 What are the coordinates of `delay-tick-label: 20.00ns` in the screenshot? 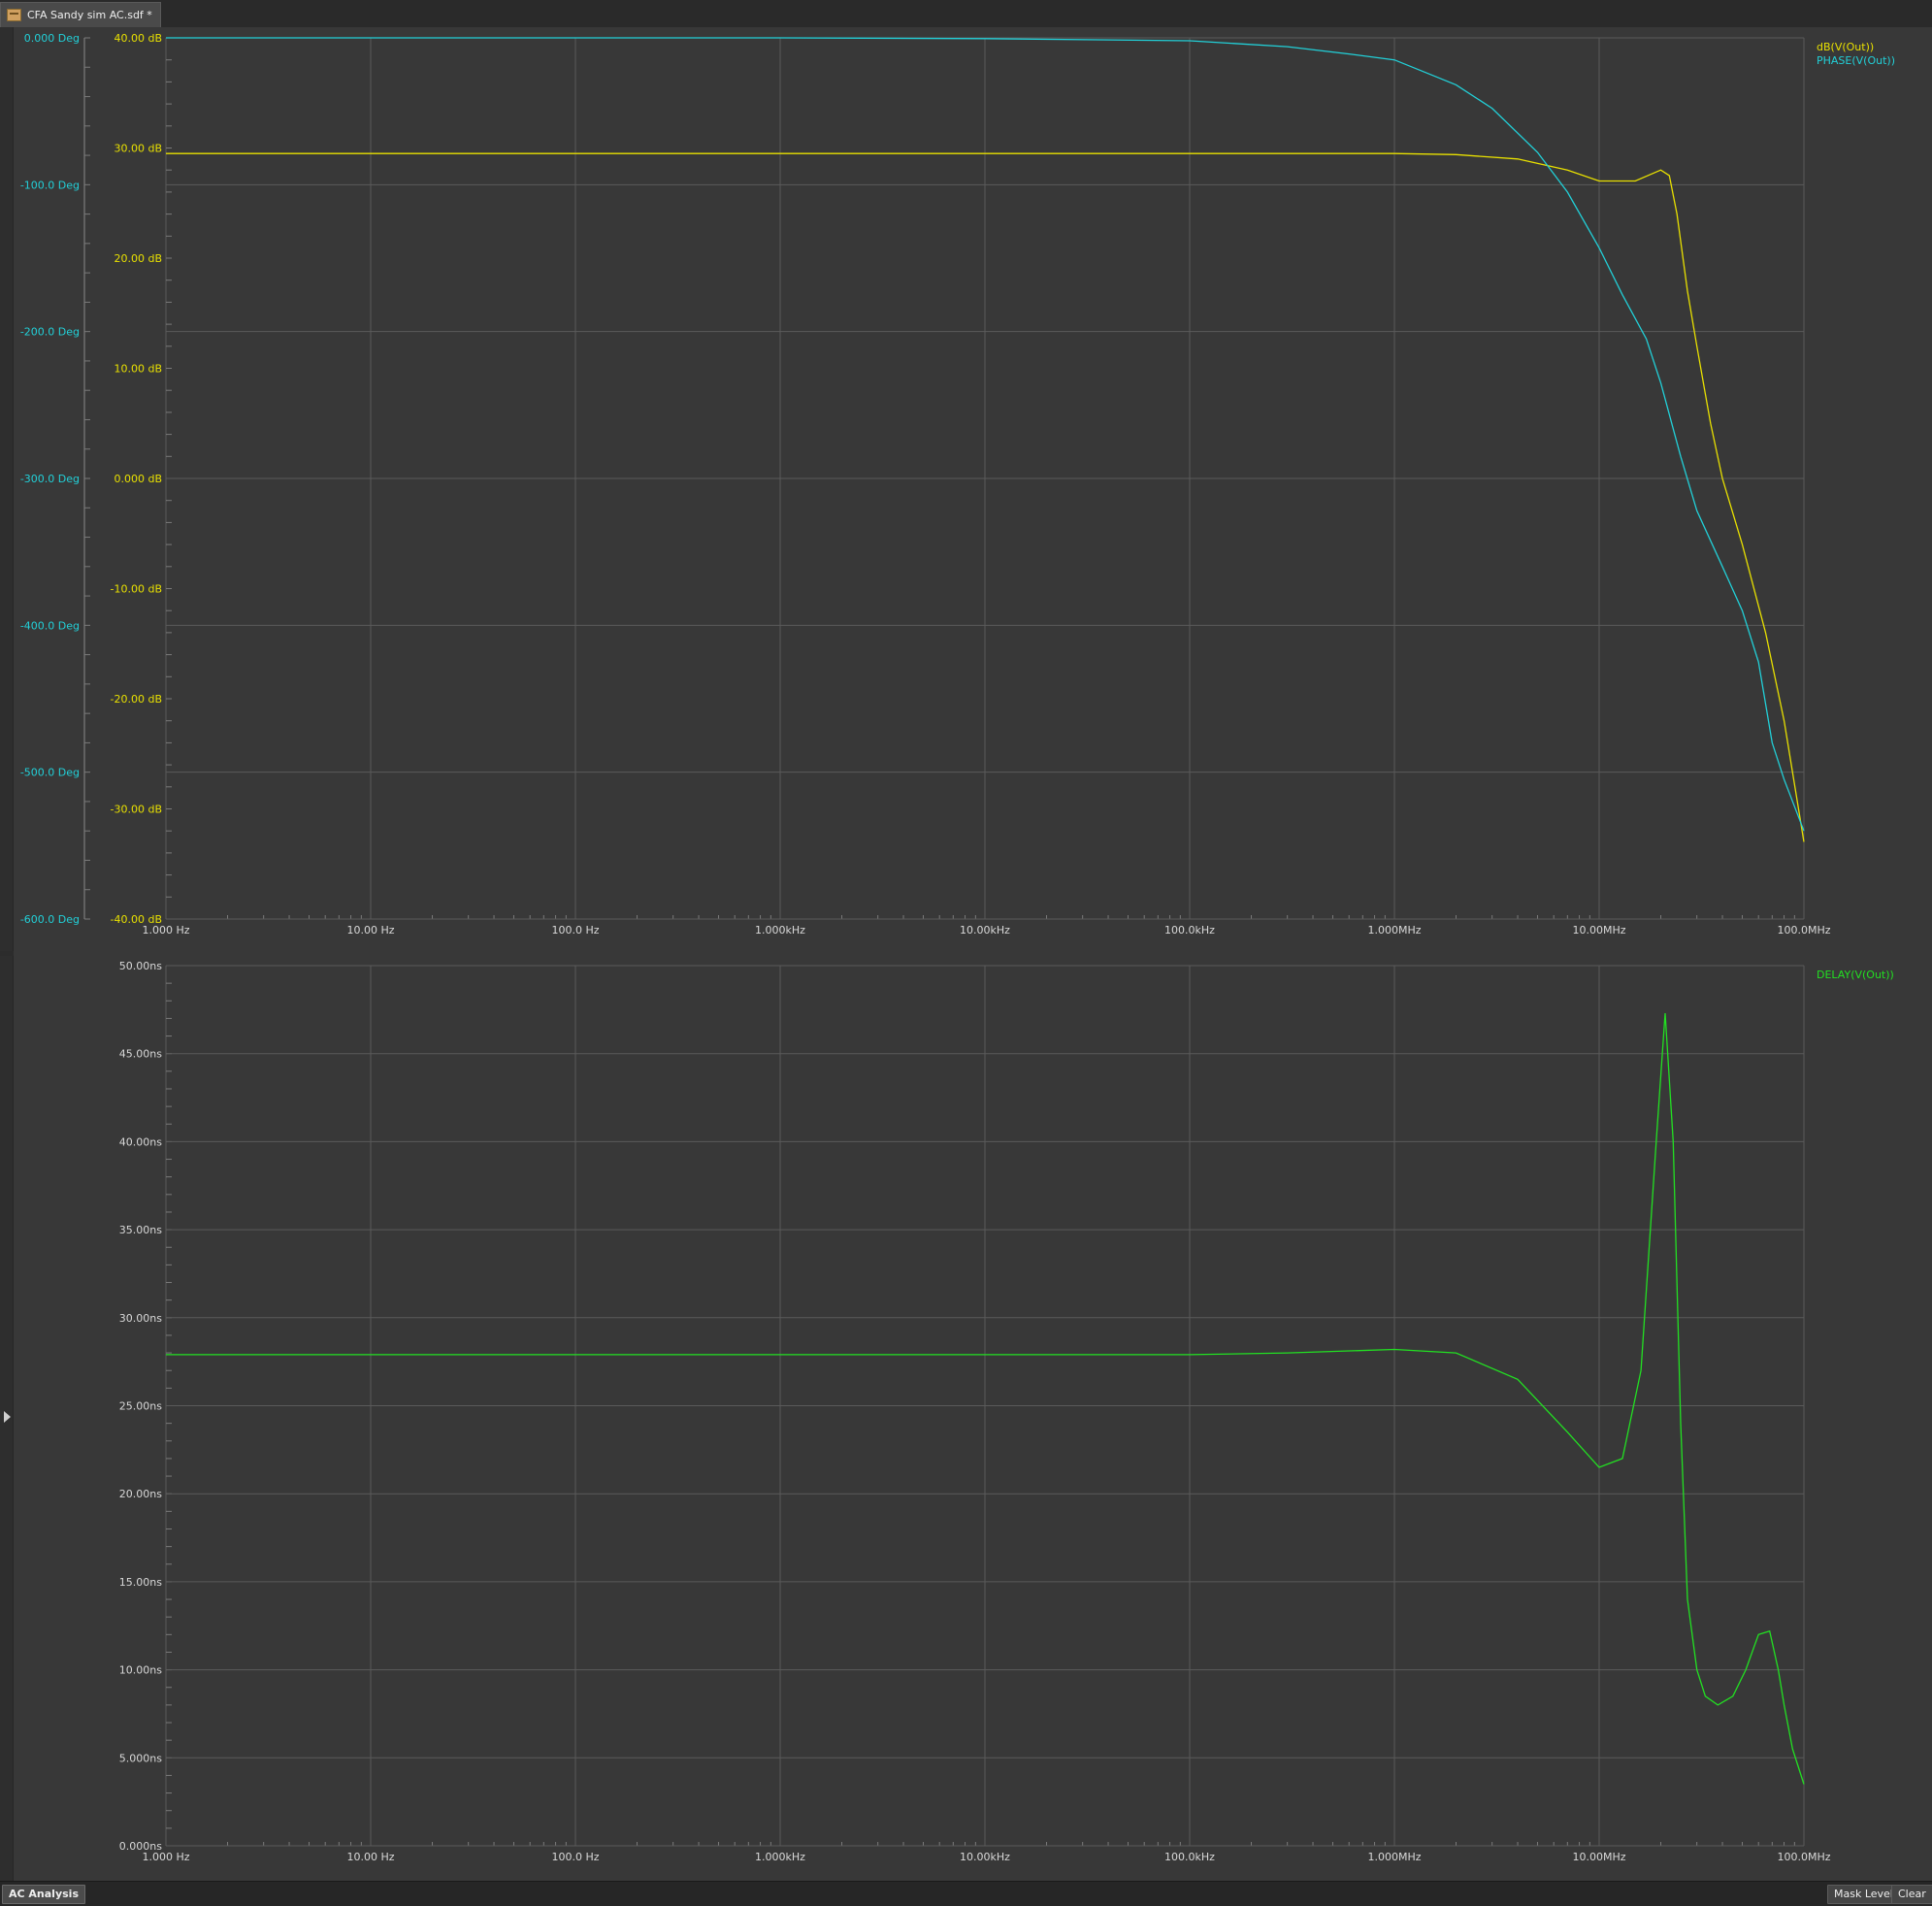 It's located at (140, 1494).